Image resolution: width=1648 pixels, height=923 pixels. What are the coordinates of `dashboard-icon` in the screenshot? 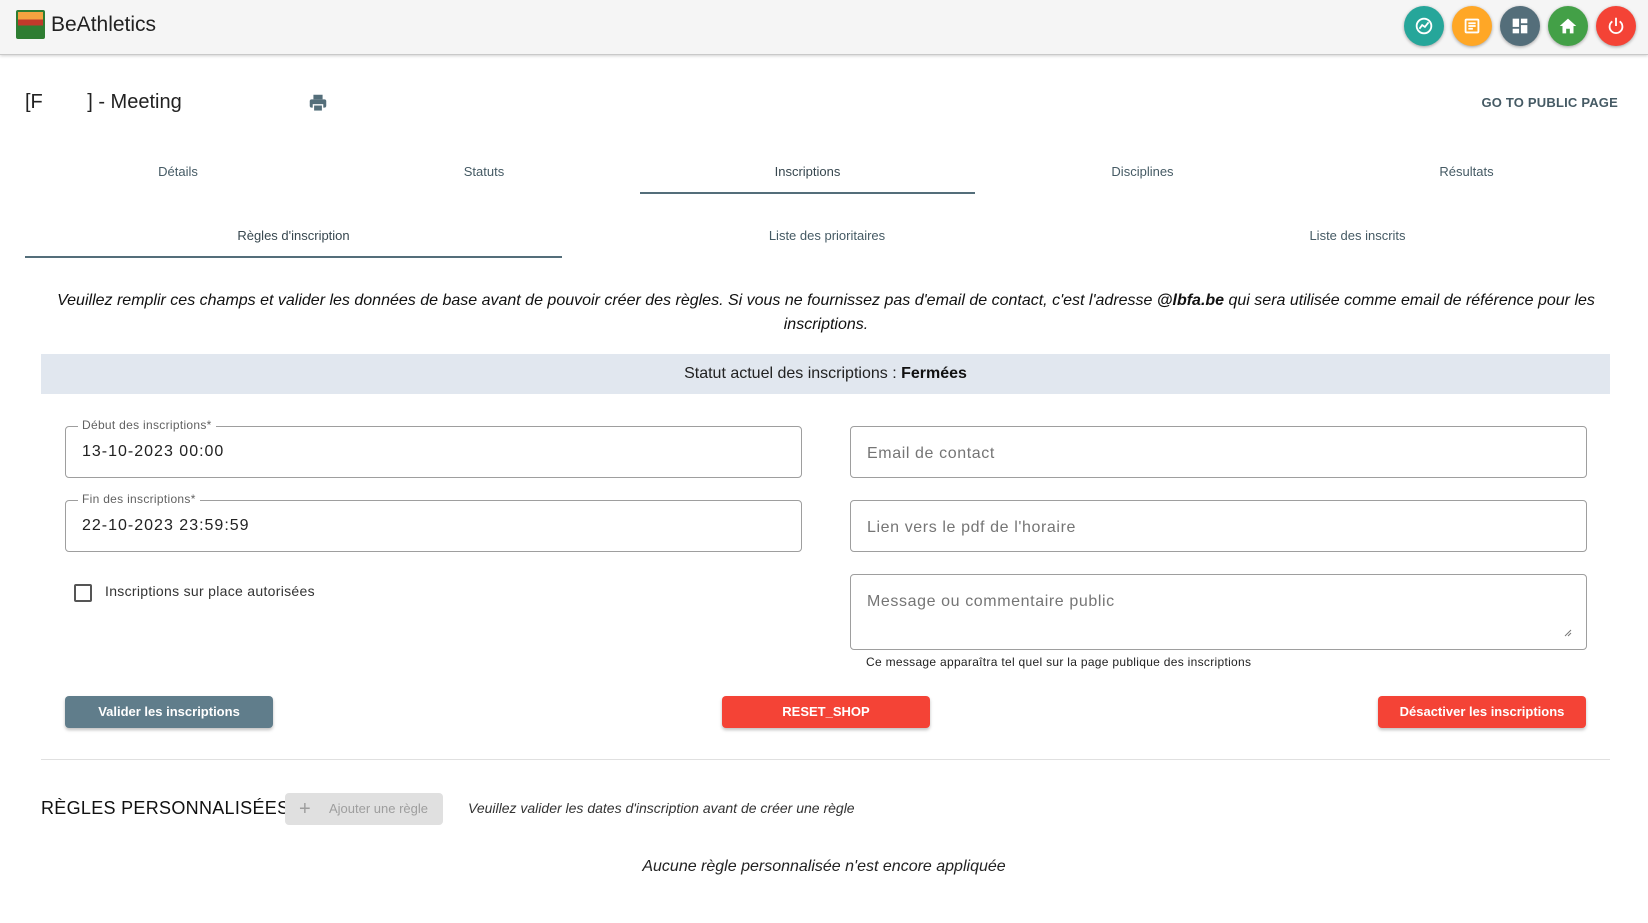 It's located at (1520, 26).